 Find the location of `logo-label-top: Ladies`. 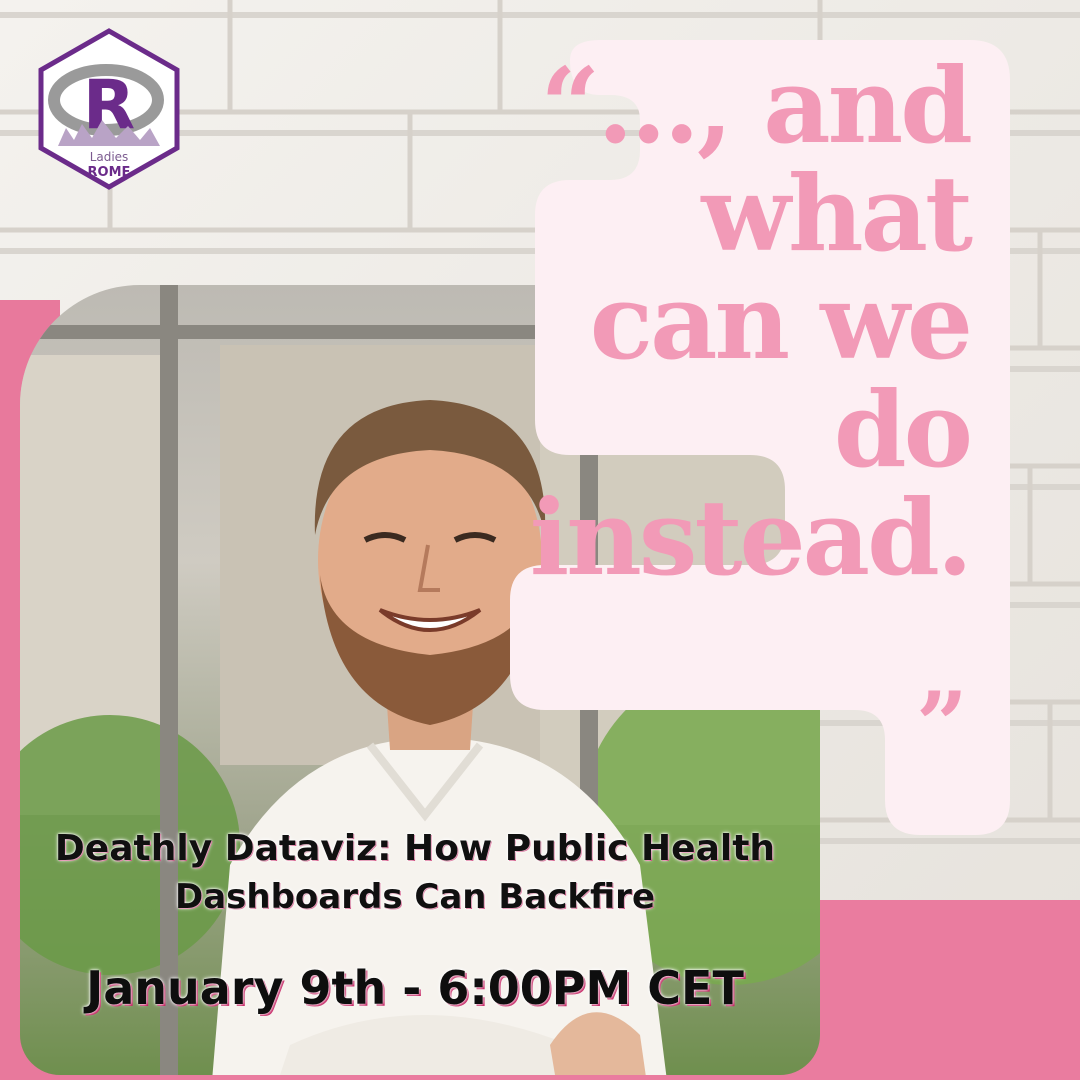

logo-label-top: Ladies is located at coordinates (109, 157).